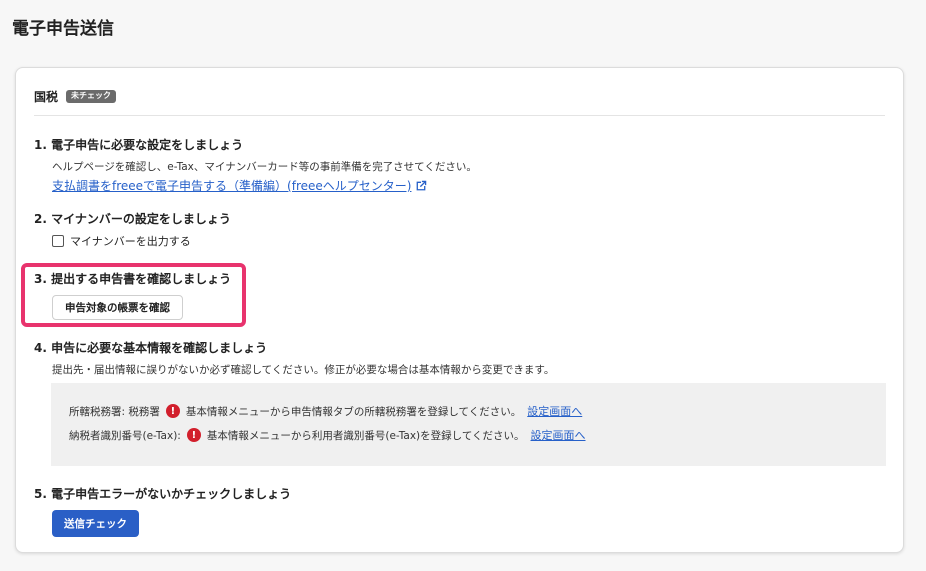 This screenshot has height=571, width=926. I want to click on send-check-button: 送信チェック, so click(95, 523).